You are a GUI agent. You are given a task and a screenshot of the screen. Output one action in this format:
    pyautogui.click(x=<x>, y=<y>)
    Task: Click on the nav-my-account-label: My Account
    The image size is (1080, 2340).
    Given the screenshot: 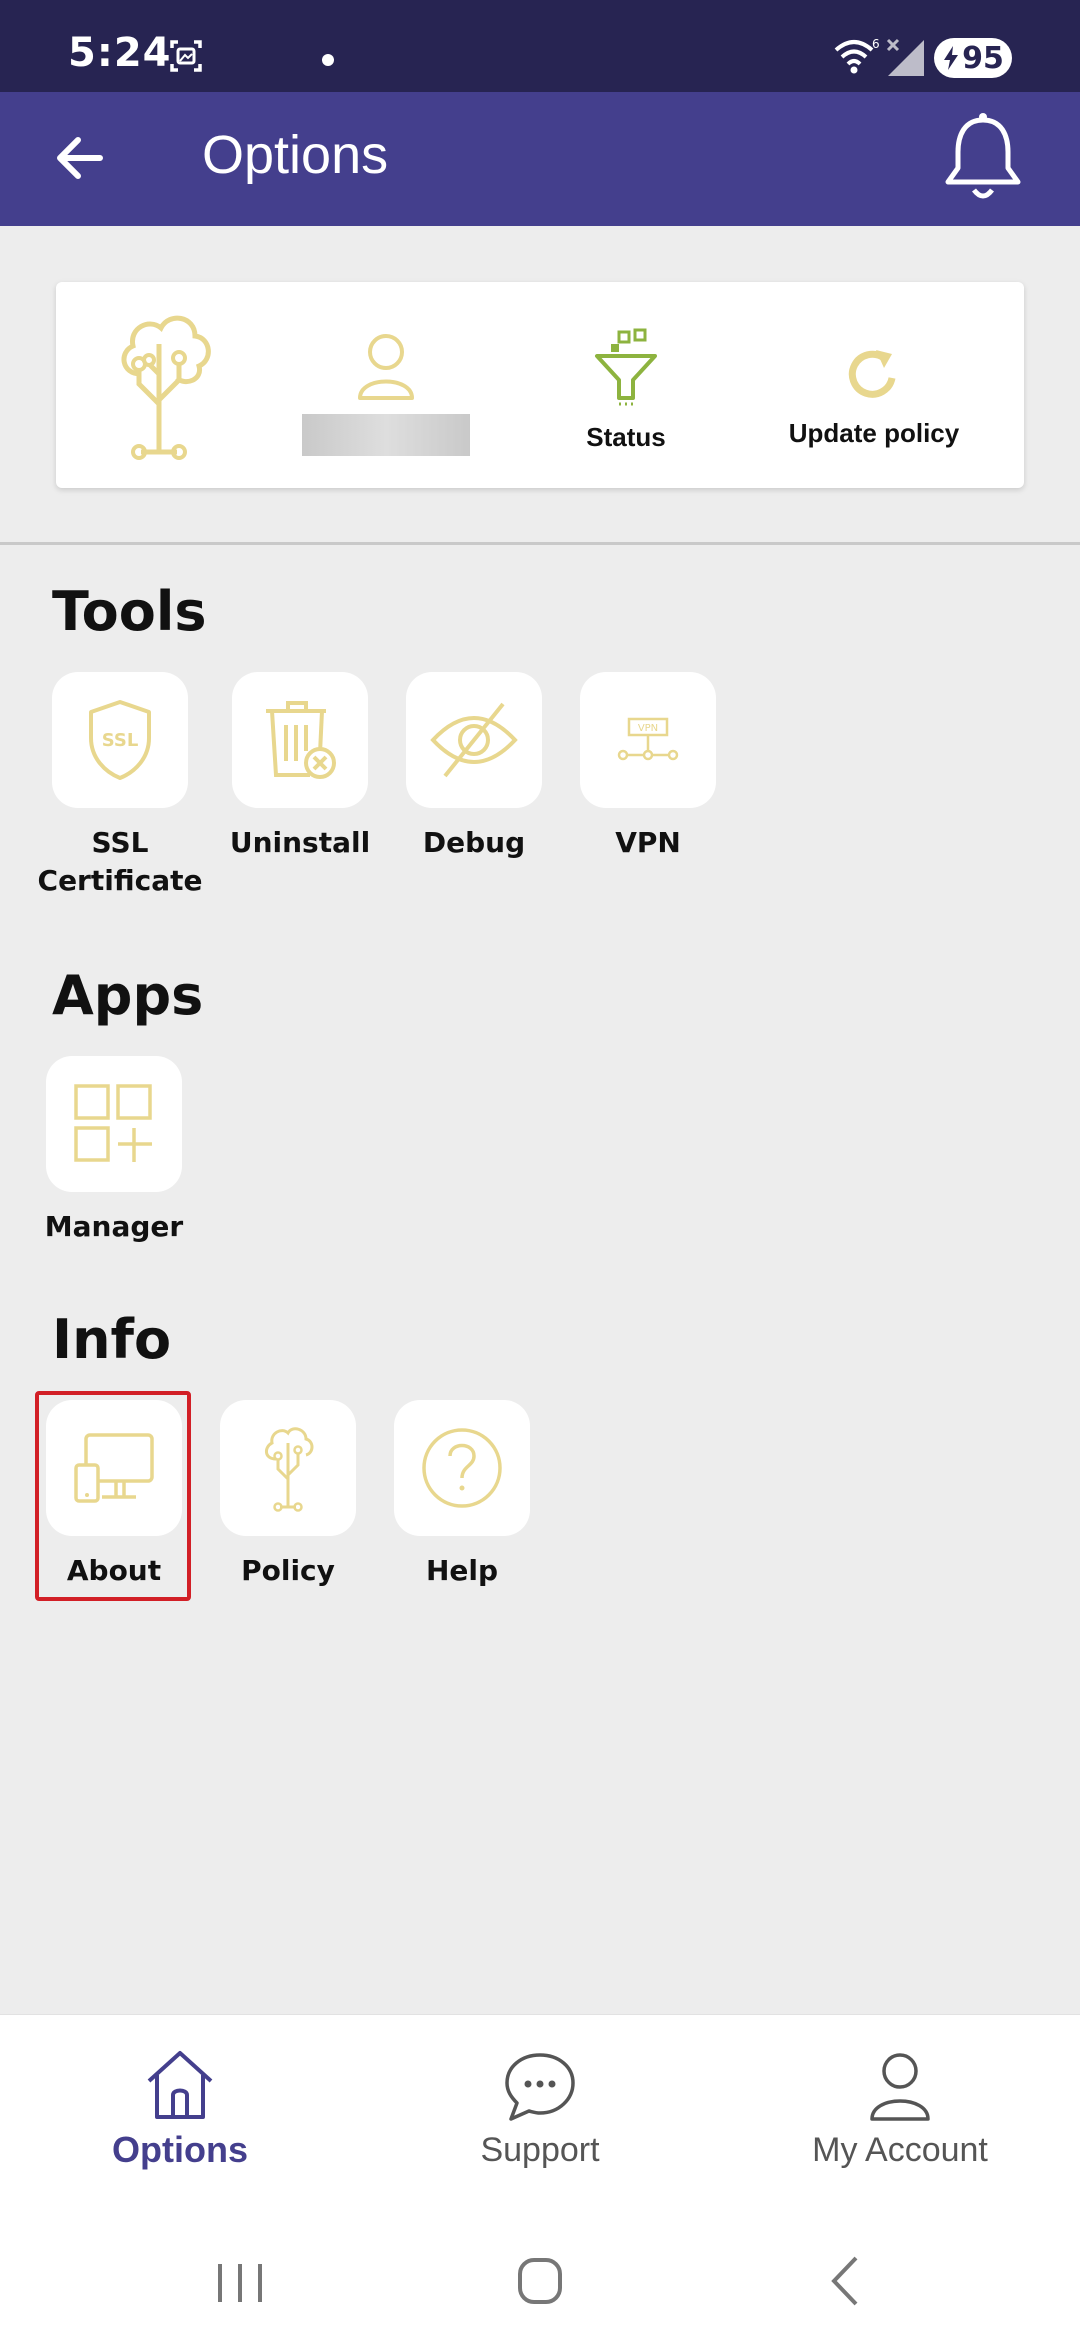 What is the action you would take?
    pyautogui.click(x=900, y=2150)
    